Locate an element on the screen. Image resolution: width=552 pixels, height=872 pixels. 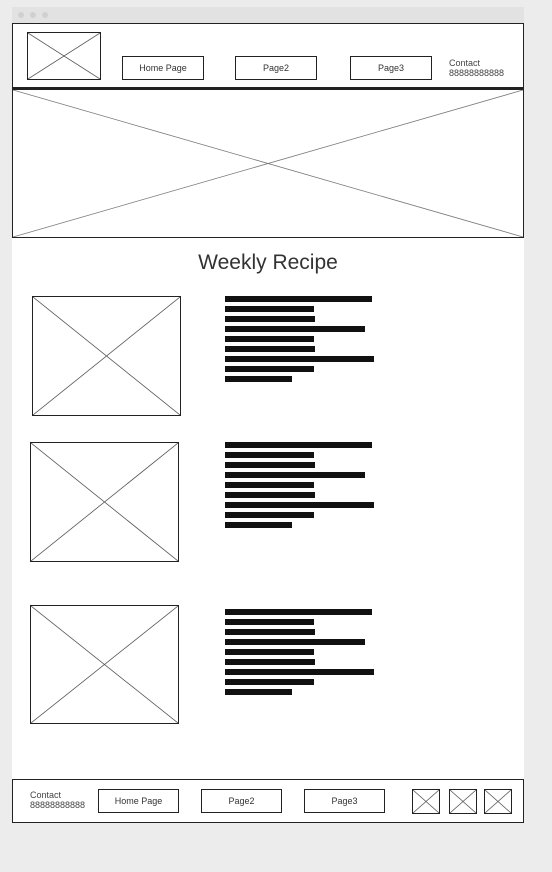
footer-contact: Contact 88888888888 is located at coordinates (57, 800).